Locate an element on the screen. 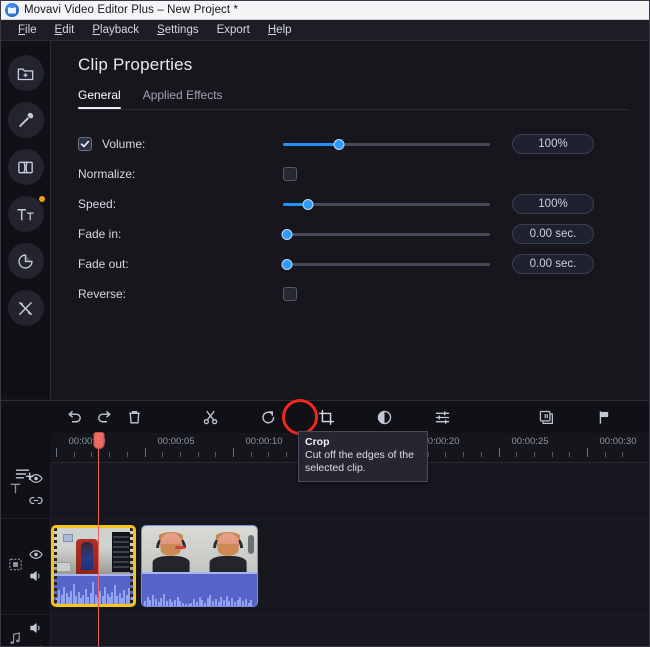  property-row-fade-in: Fade in: 0.00 sec. is located at coordinates (353, 234).